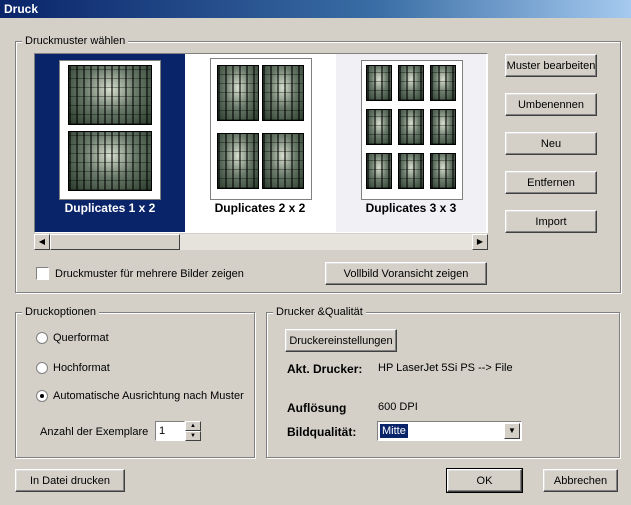 The width and height of the screenshot is (631, 505). I want to click on portrait-label: Hochformat, so click(81, 368).